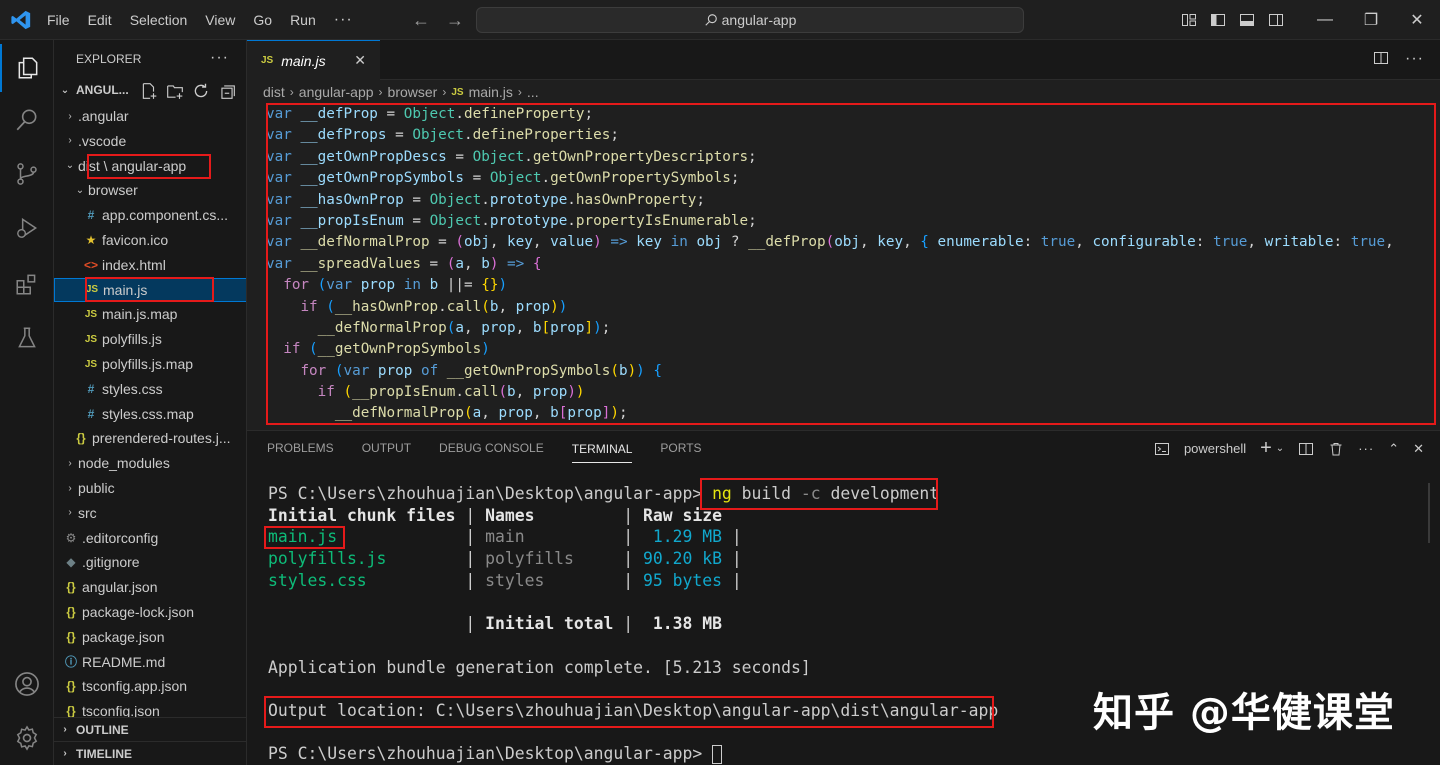 Image resolution: width=1440 pixels, height=765 pixels. Describe the element at coordinates (313, 60) in the screenshot. I see `tab-main-js: JS main.js ✕` at that location.